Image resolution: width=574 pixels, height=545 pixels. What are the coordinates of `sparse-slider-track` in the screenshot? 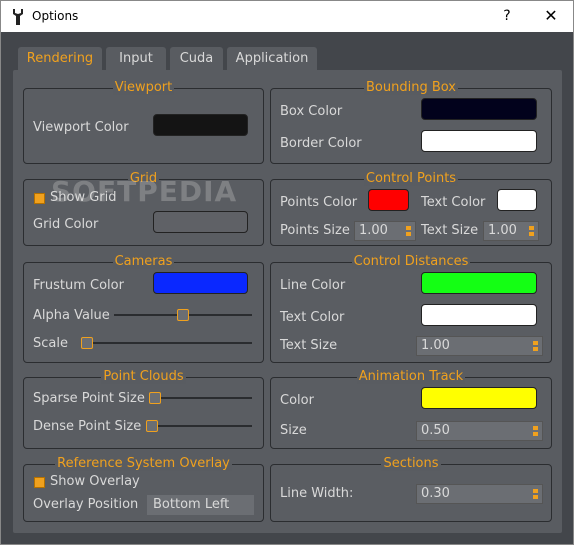 It's located at (200, 398).